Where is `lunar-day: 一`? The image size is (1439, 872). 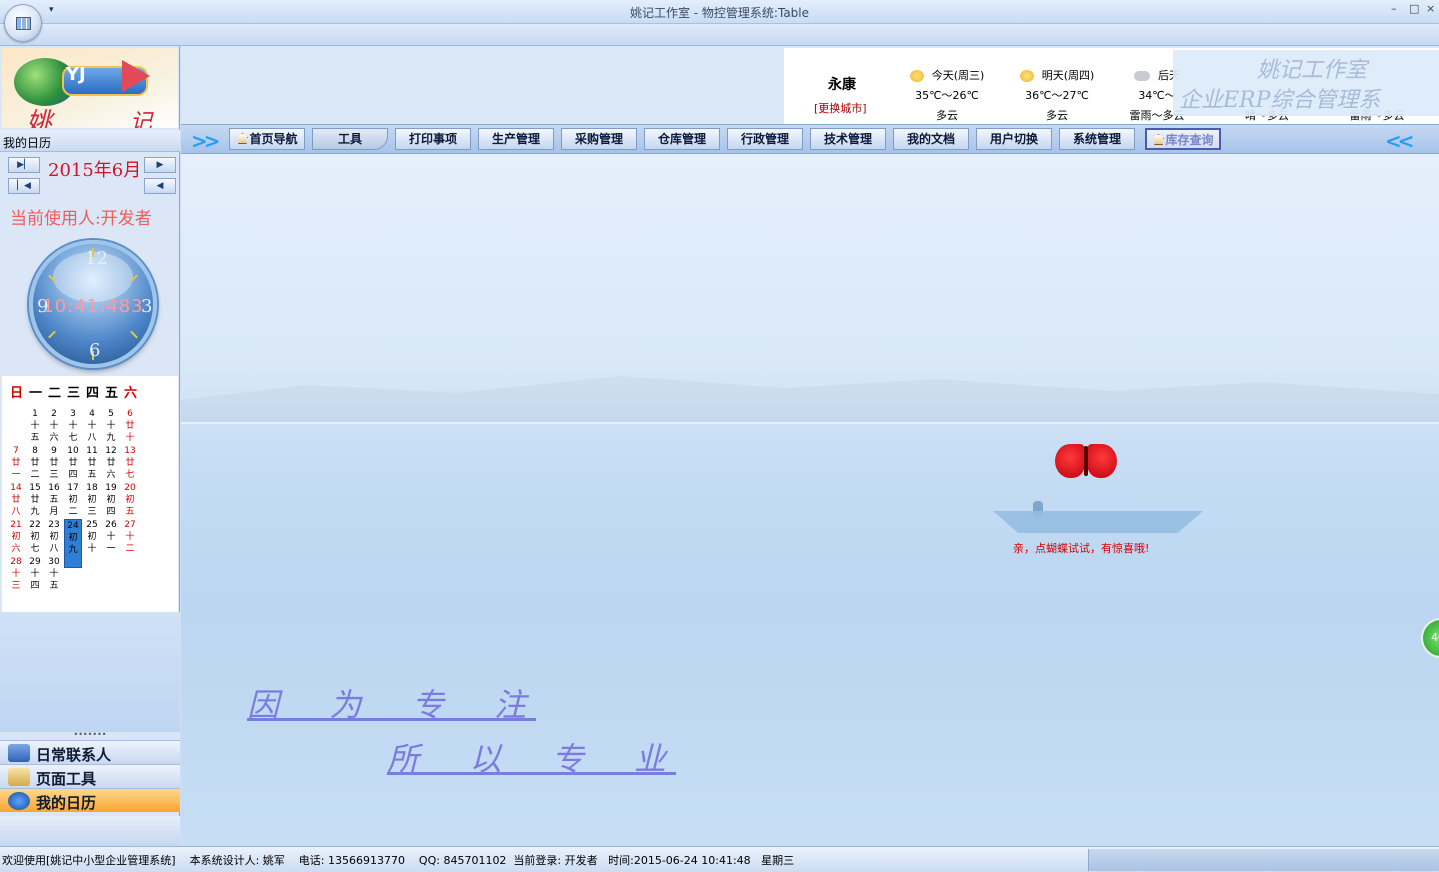 lunar-day: 一 is located at coordinates (111, 549).